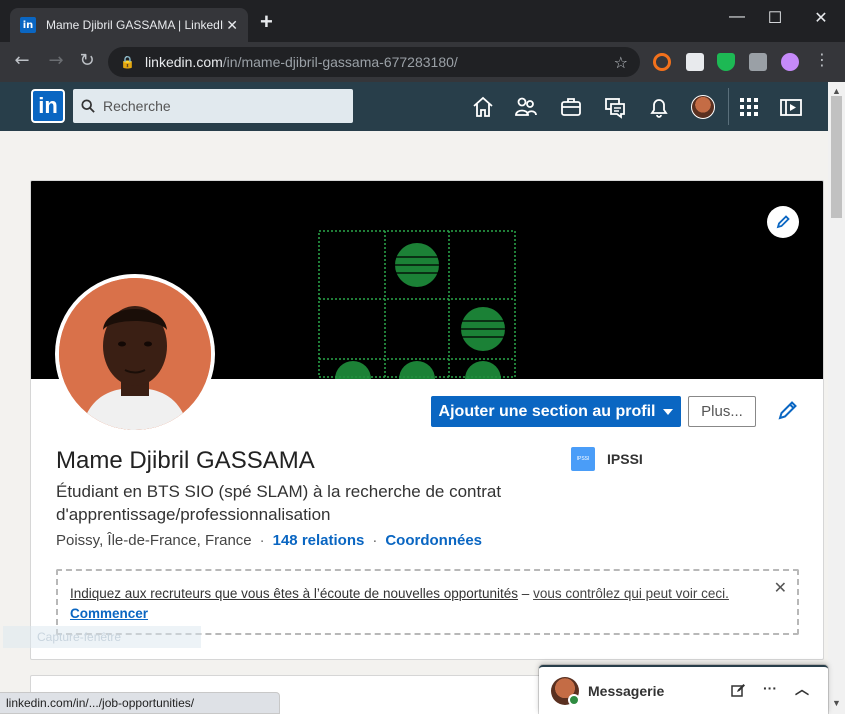 This screenshot has height=714, width=845. What do you see at coordinates (547, 411) in the screenshot?
I see `add-section-label: Ajouter une section au profil` at bounding box center [547, 411].